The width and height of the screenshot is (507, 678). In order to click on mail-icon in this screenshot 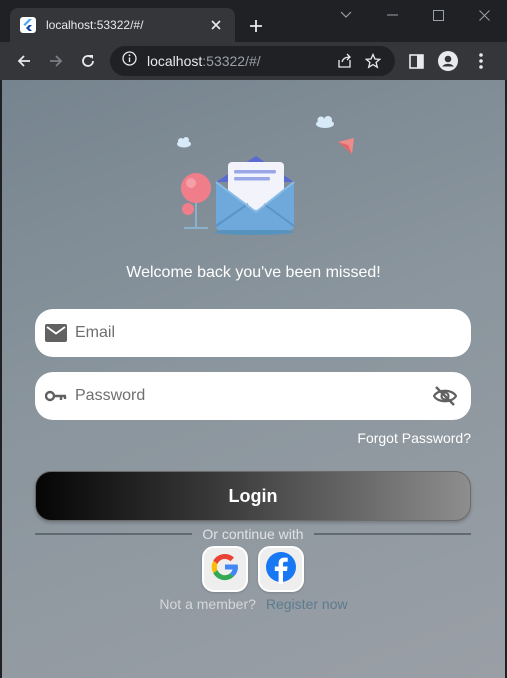, I will do `click(56, 333)`.